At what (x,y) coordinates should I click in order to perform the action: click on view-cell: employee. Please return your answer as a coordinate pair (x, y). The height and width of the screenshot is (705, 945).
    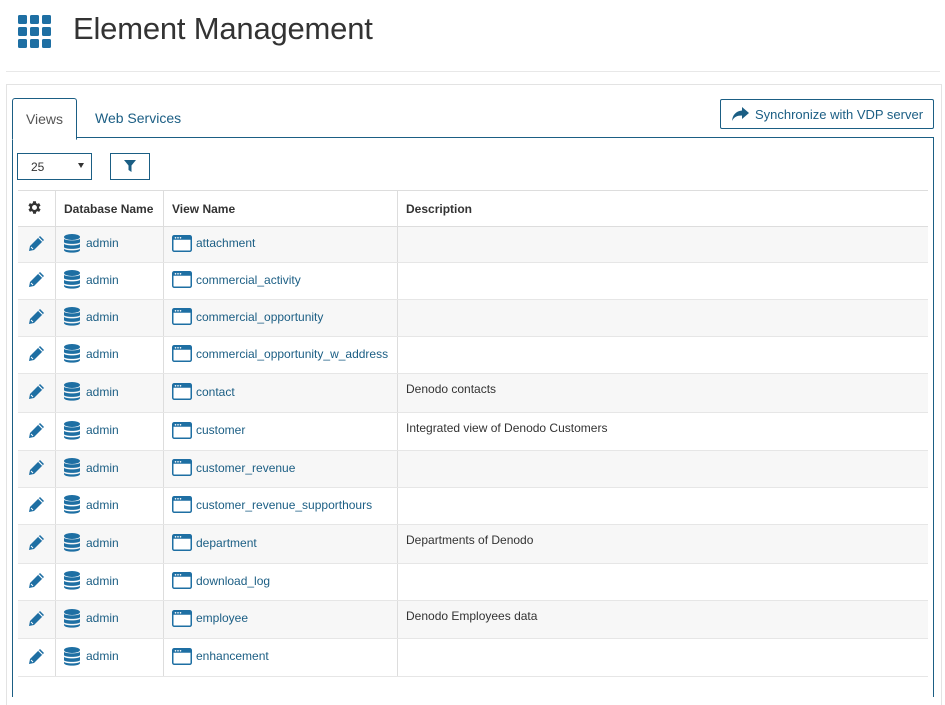
    Looking at the image, I should click on (280, 619).